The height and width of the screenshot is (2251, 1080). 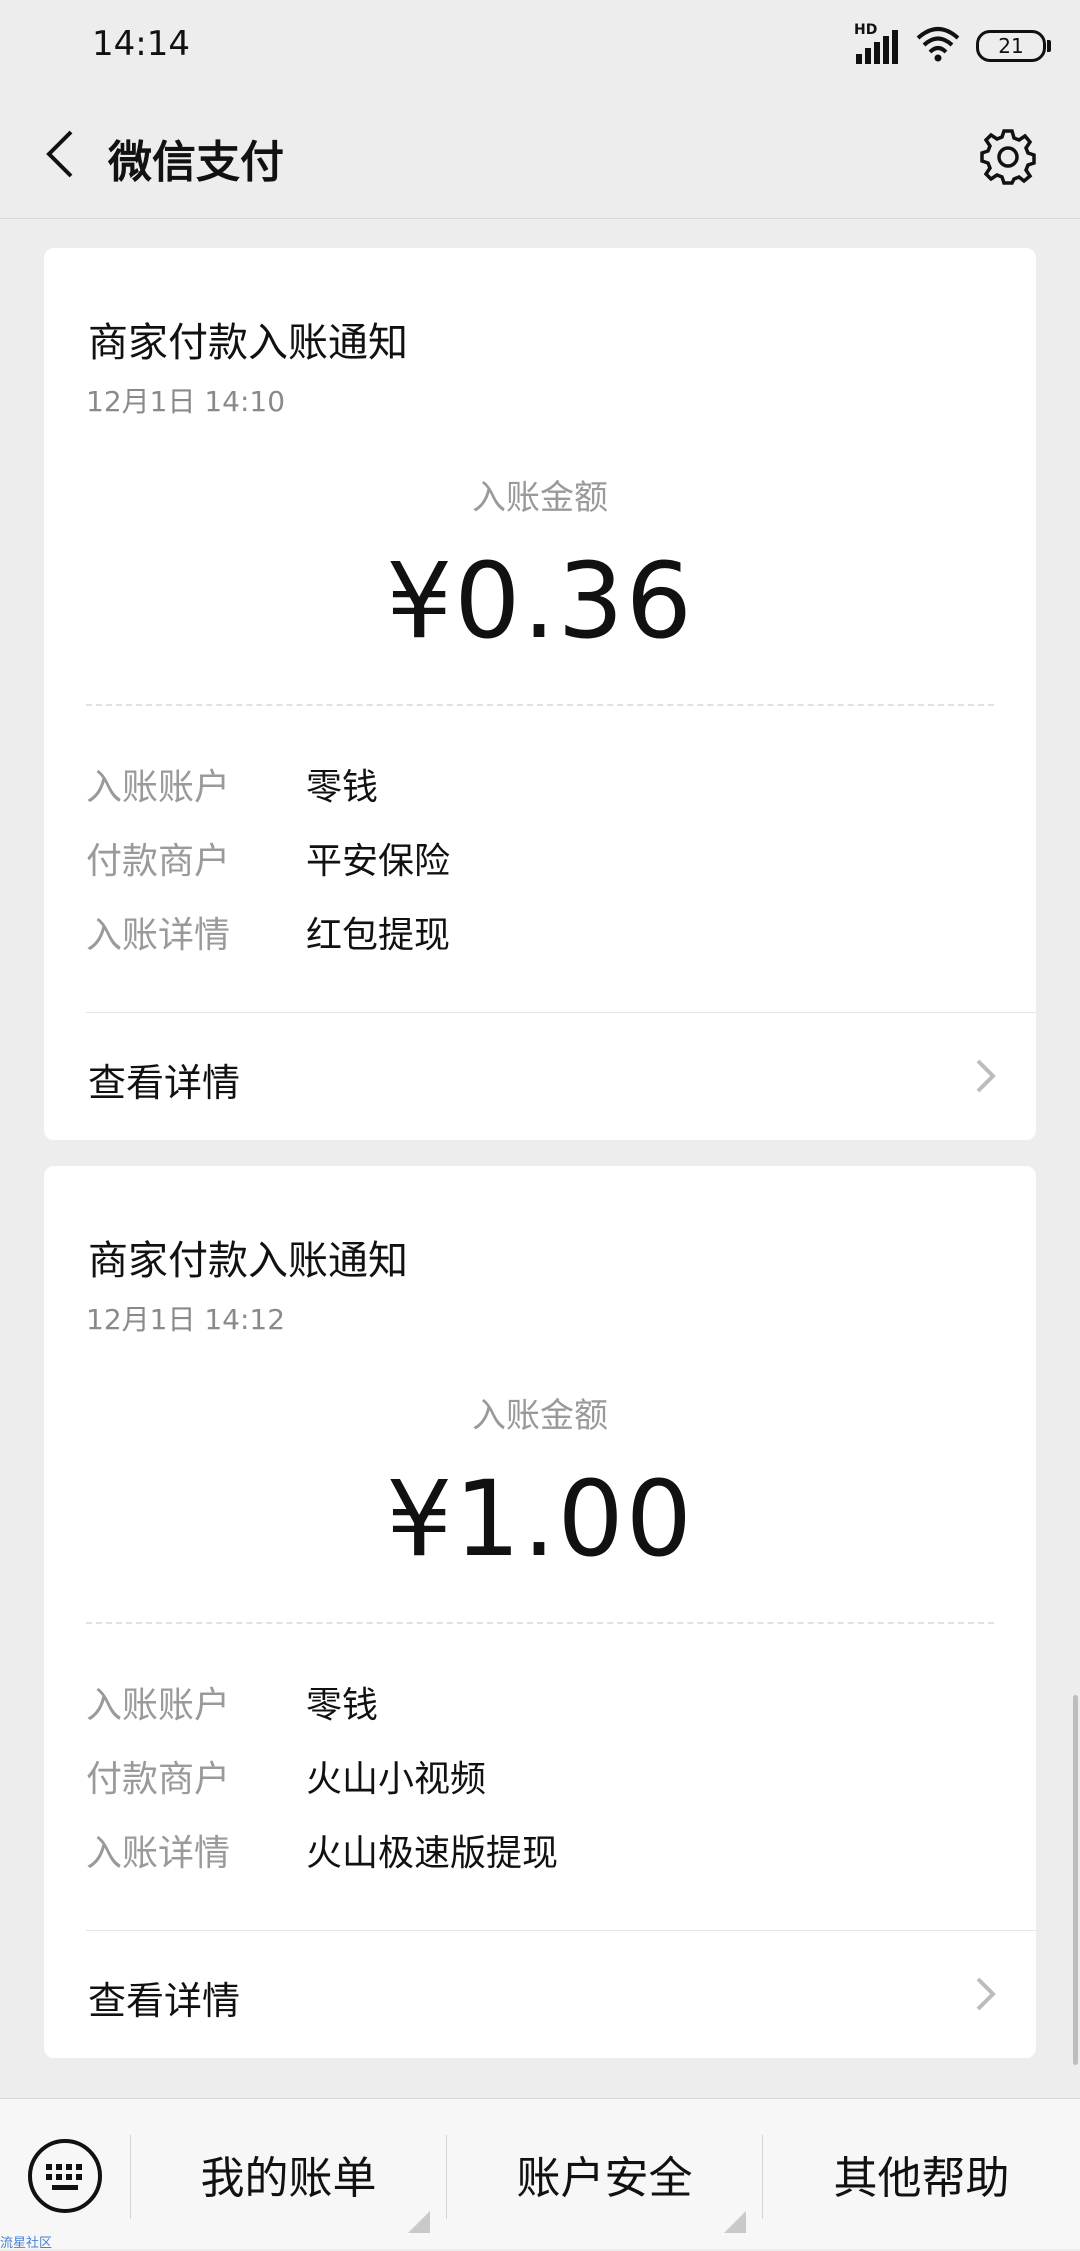 What do you see at coordinates (268, 931) in the screenshot?
I see `info-row: 入账详情 红包提现` at bounding box center [268, 931].